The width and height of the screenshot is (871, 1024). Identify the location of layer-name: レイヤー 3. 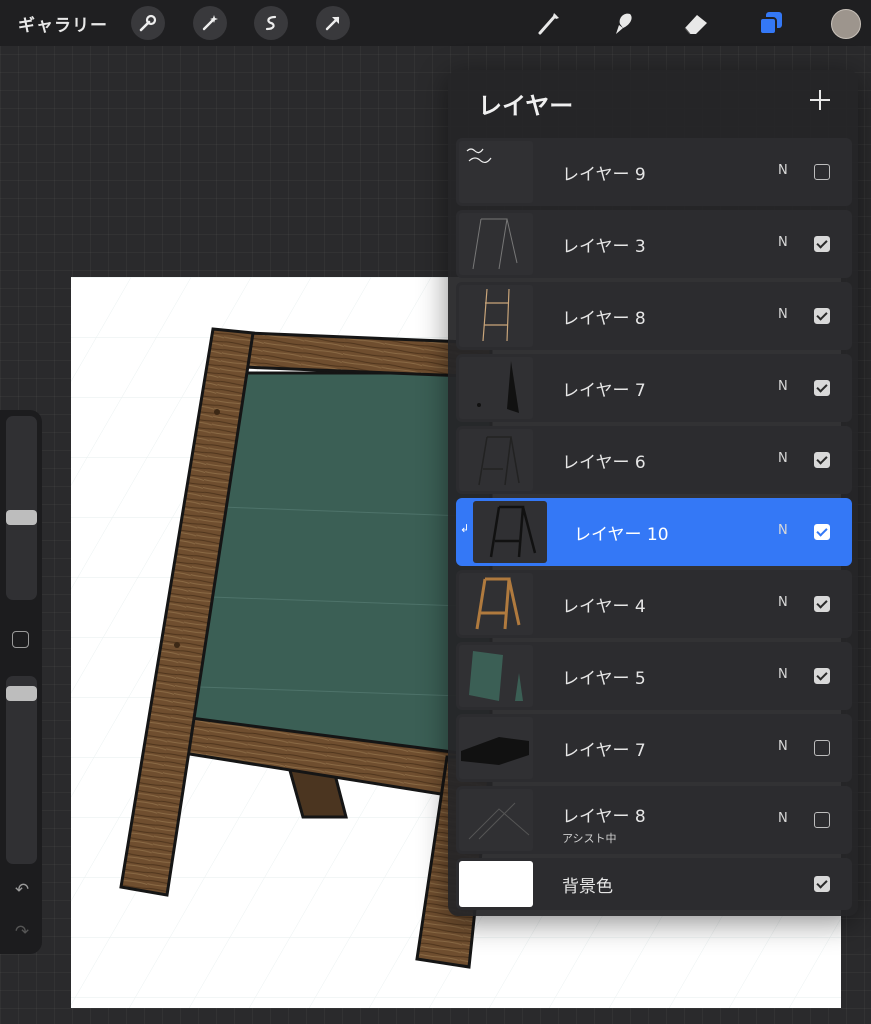
(604, 247).